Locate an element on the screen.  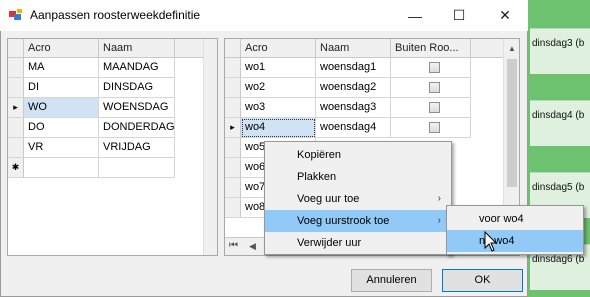
cell-acro: DI is located at coordinates (61, 88).